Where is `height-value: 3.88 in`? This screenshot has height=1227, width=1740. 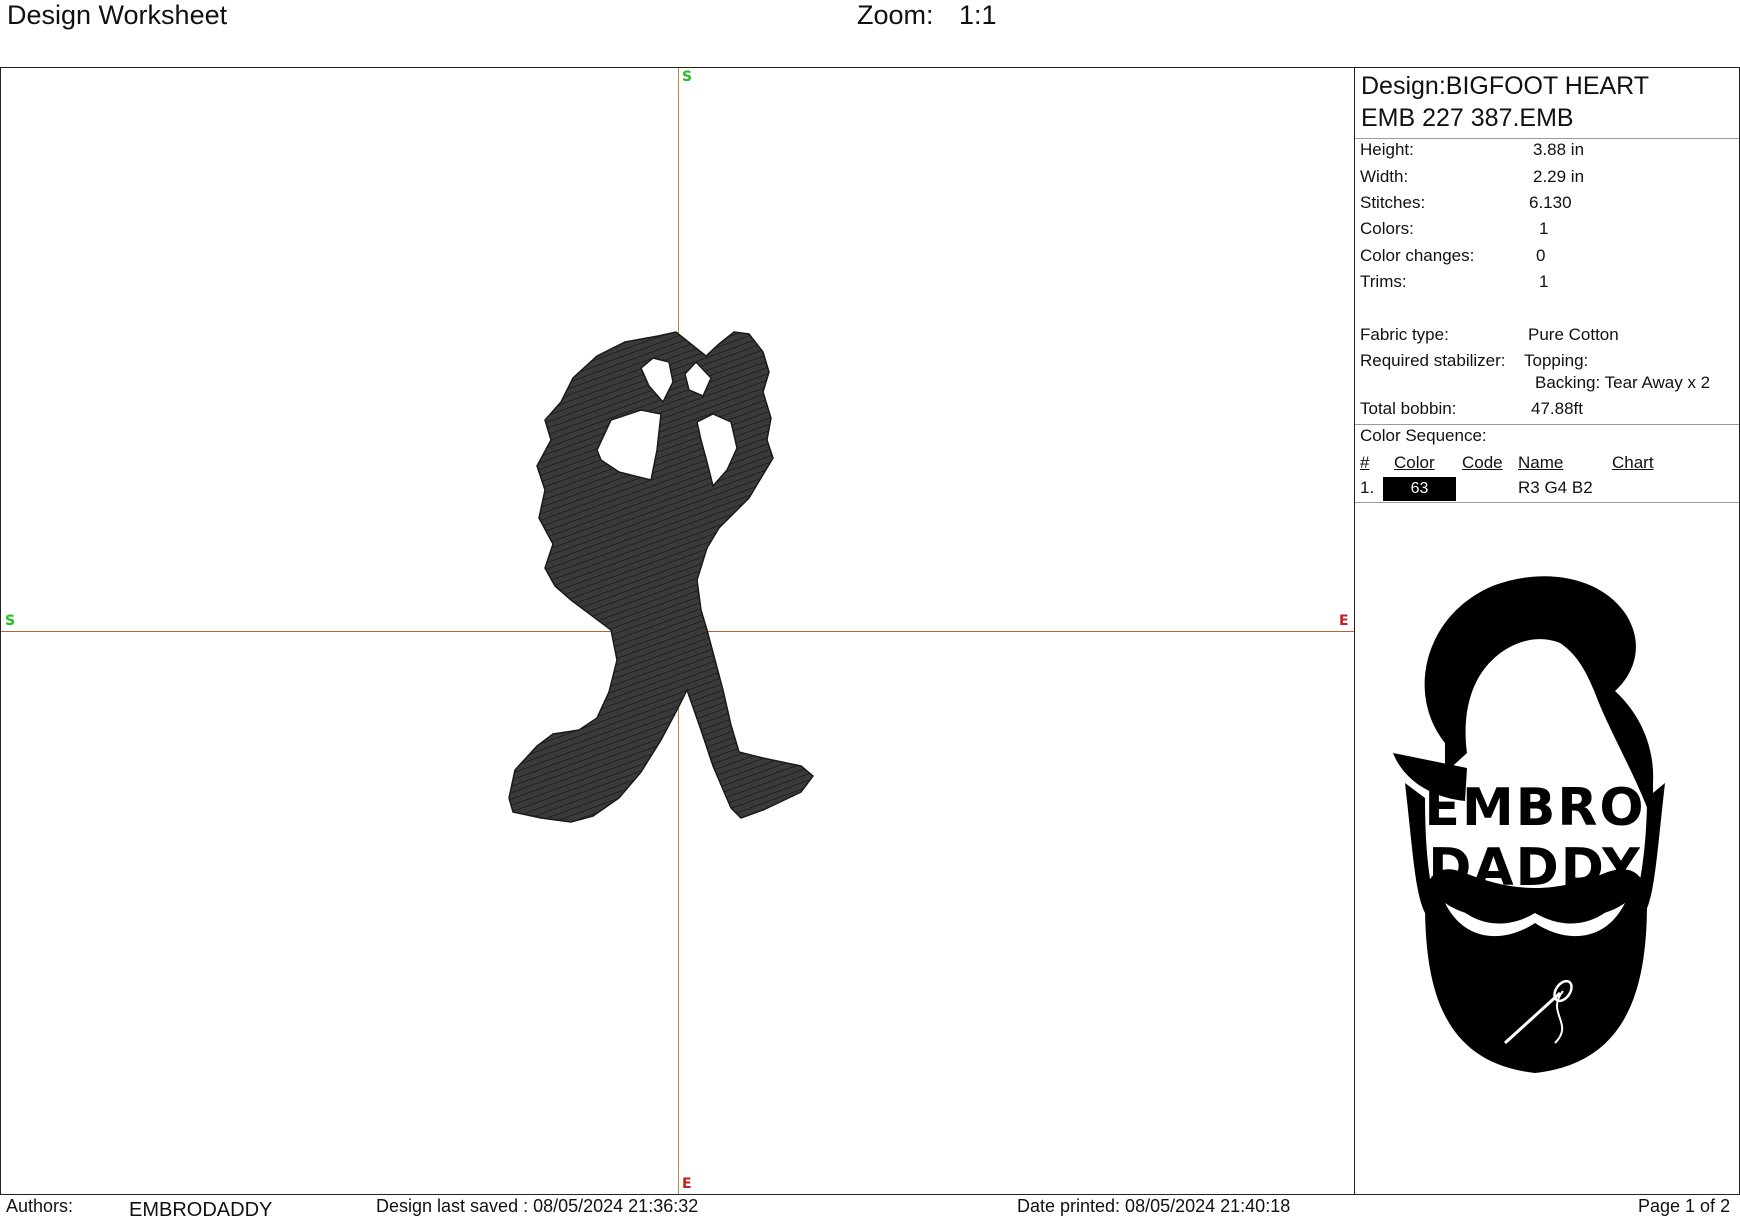
height-value: 3.88 in is located at coordinates (1559, 149).